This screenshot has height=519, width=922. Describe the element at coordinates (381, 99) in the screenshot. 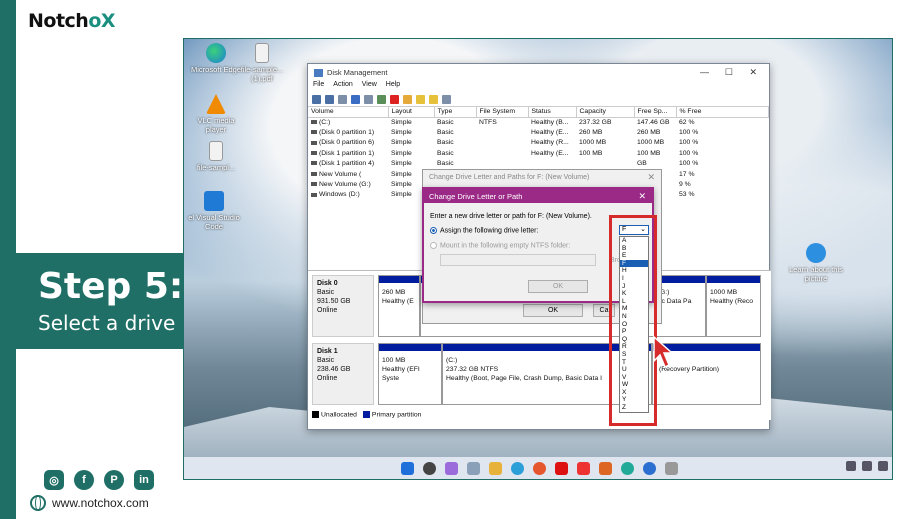

I see `connect-icon` at that location.